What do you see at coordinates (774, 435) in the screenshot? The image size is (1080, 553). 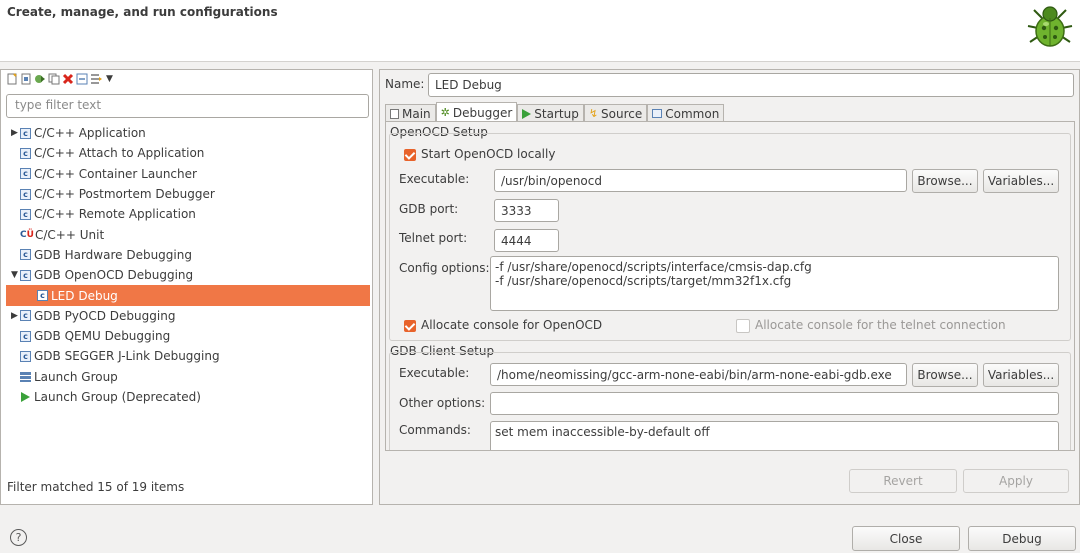 I see `commands-textarea: set mem inaccessible-by-default off` at bounding box center [774, 435].